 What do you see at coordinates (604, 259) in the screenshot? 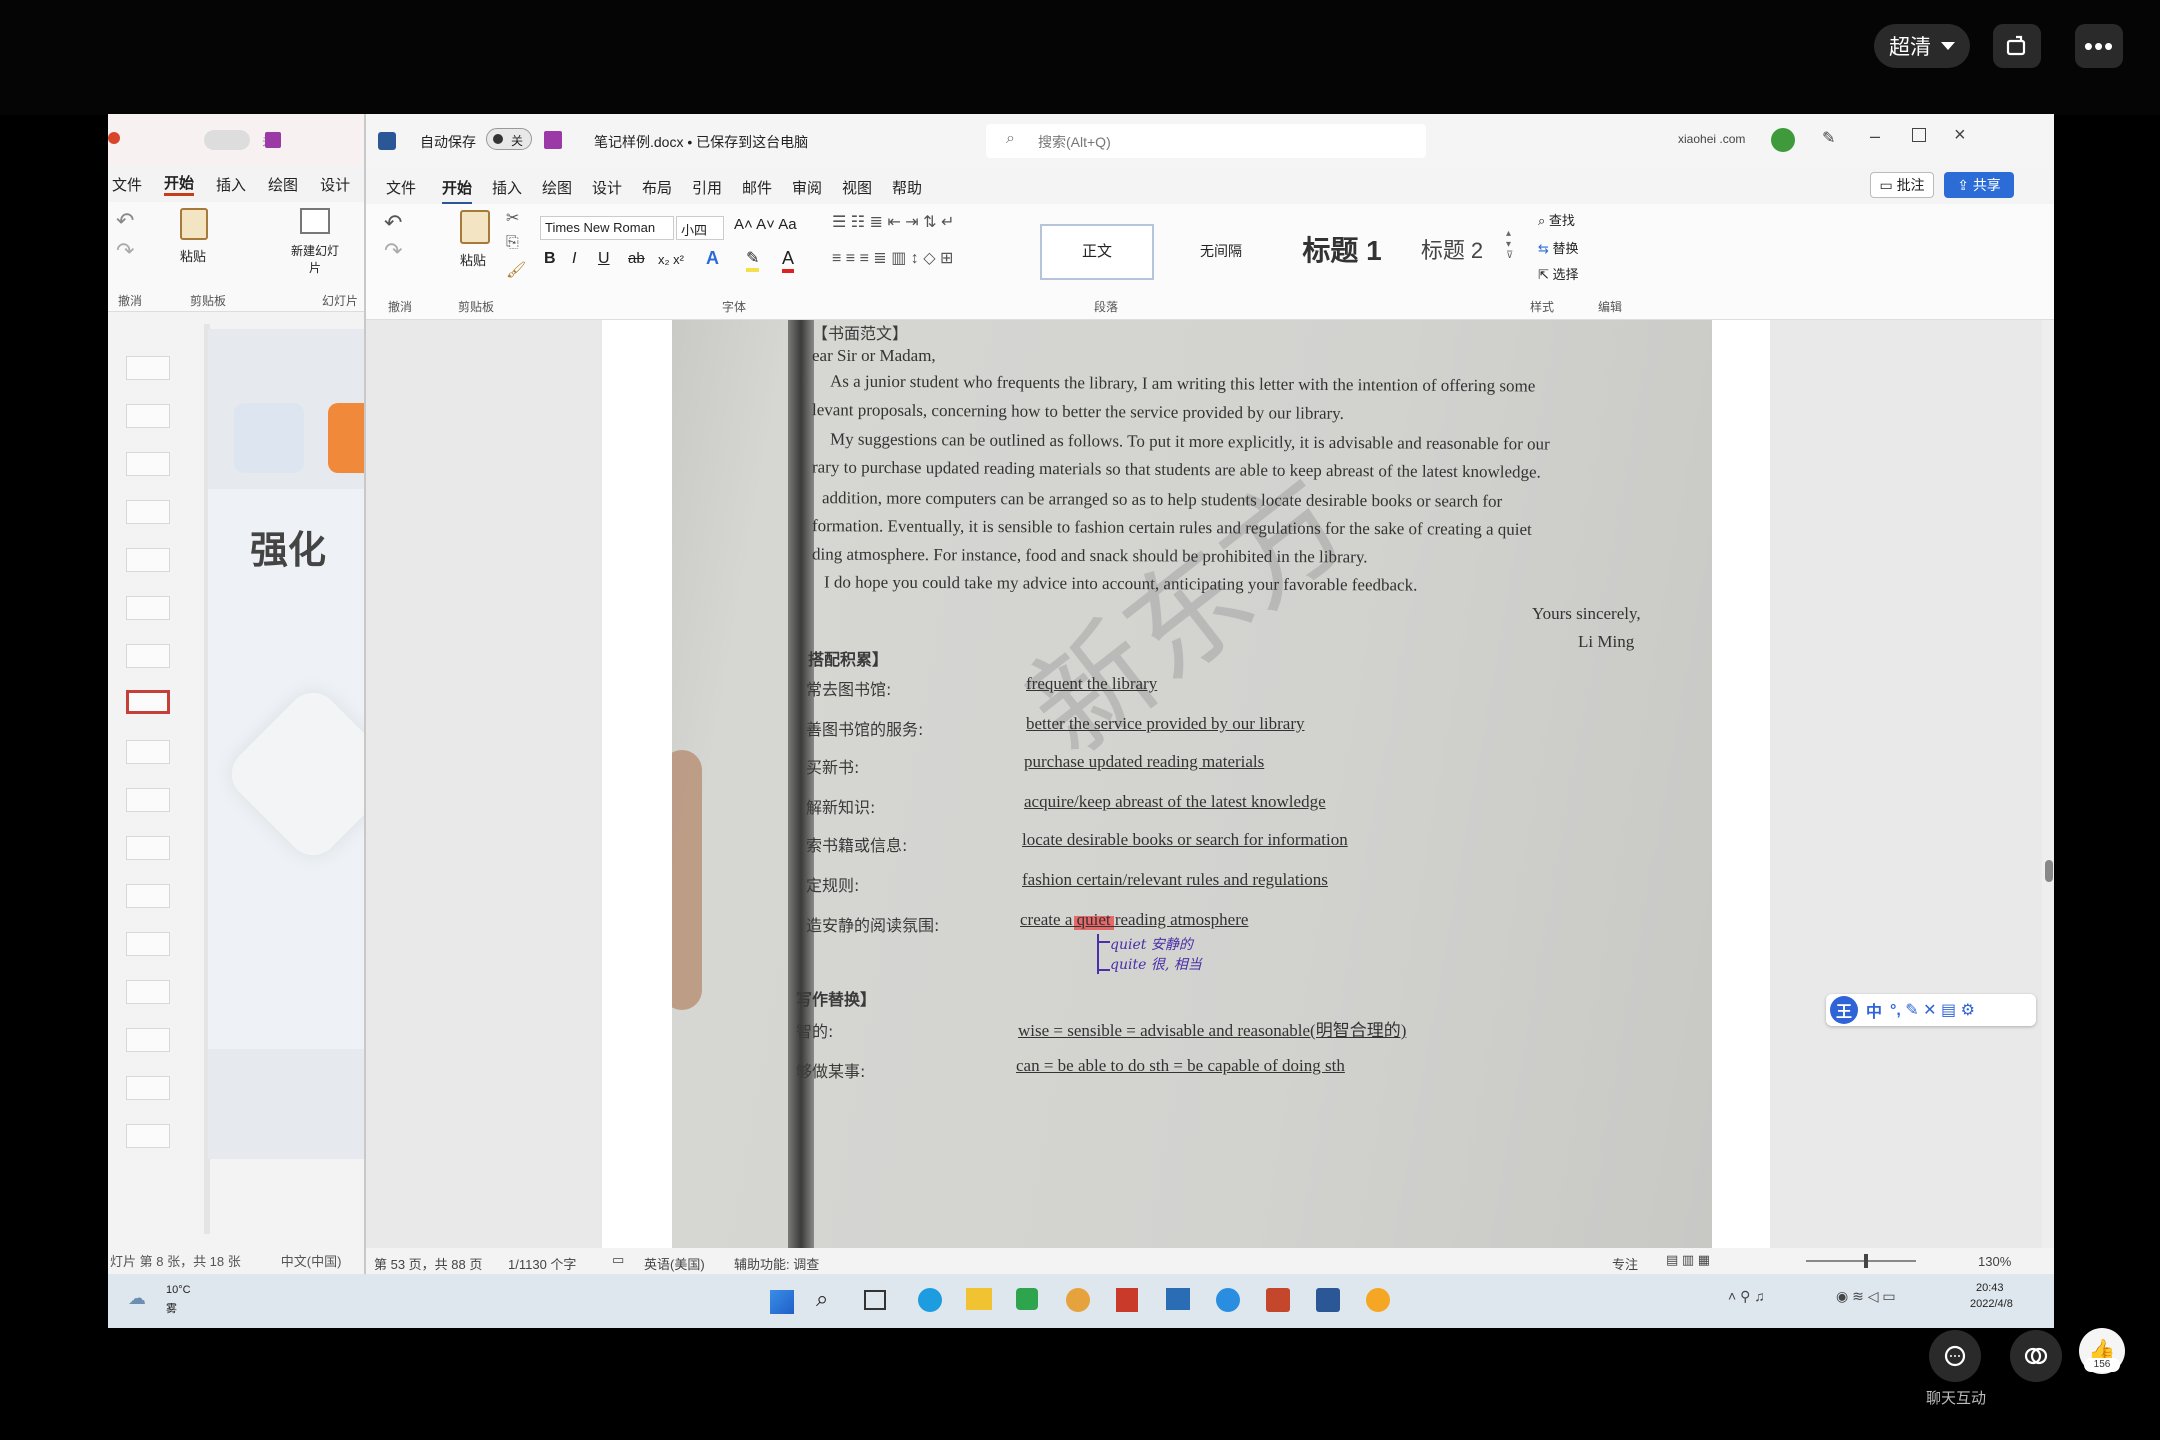
I see `underline-icon: U` at bounding box center [604, 259].